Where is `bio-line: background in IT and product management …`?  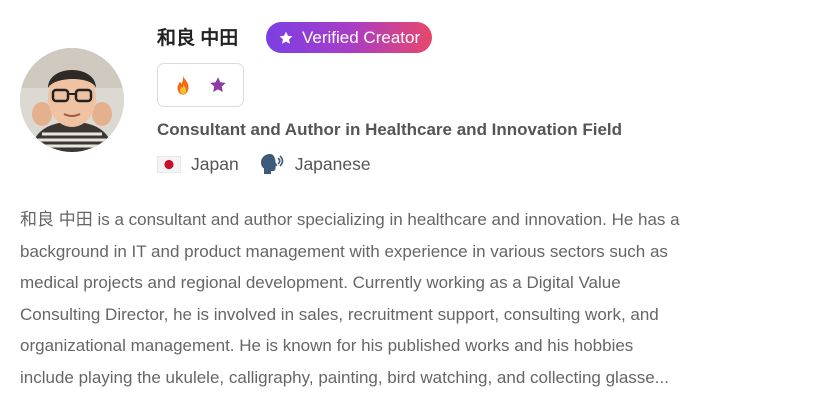 bio-line: background in IT and product management … is located at coordinates (344, 251).